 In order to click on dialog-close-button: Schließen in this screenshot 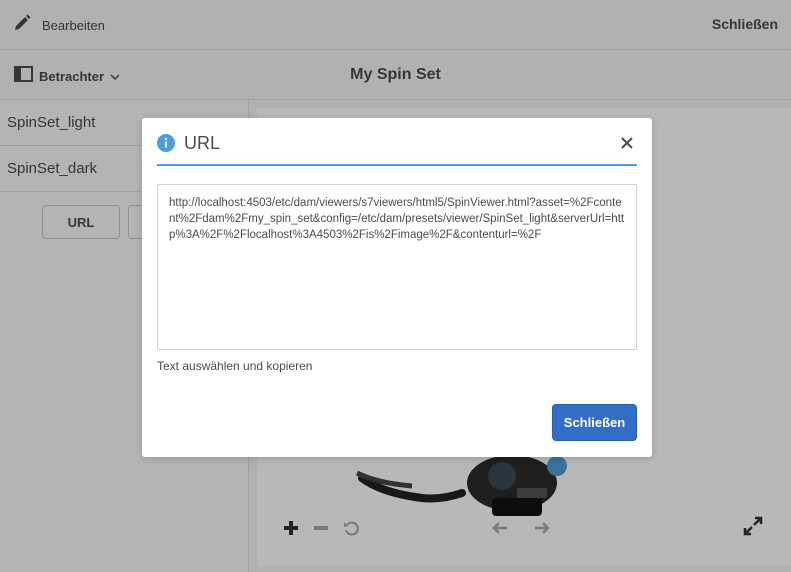, I will do `click(594, 422)`.